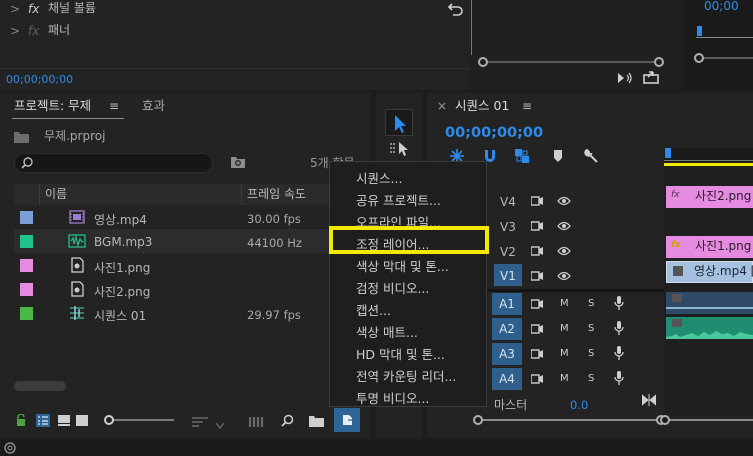 The height and width of the screenshot is (456, 753). What do you see at coordinates (10, 448) in the screenshot?
I see `status-icon` at bounding box center [10, 448].